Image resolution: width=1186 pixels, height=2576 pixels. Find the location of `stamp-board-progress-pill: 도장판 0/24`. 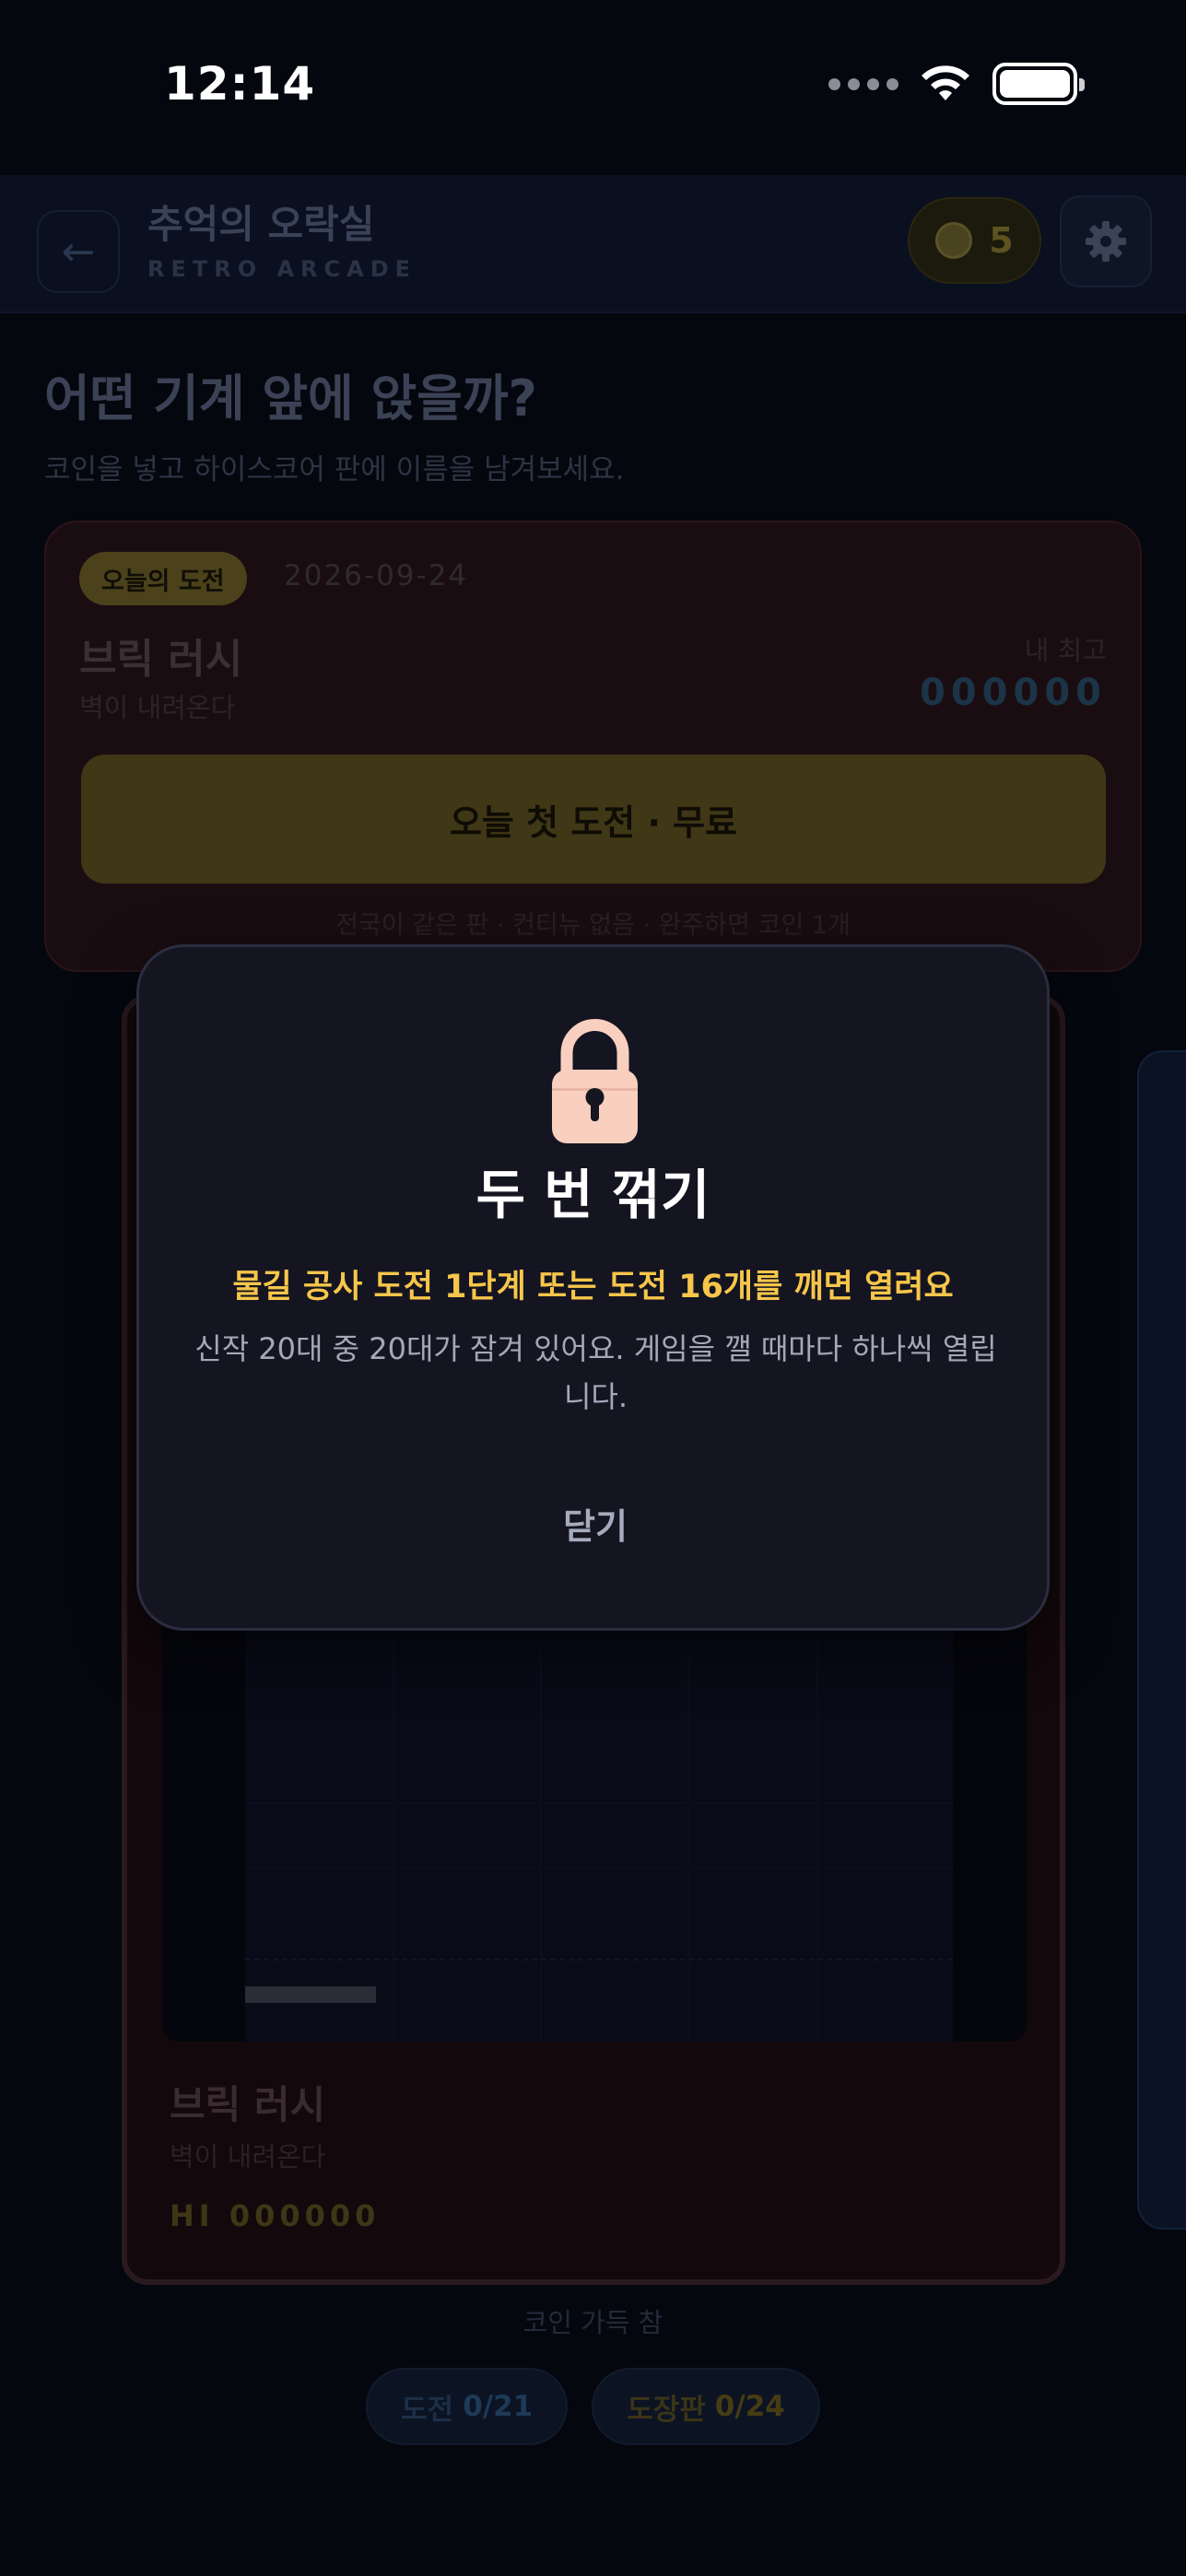

stamp-board-progress-pill: 도장판 0/24 is located at coordinates (706, 2406).